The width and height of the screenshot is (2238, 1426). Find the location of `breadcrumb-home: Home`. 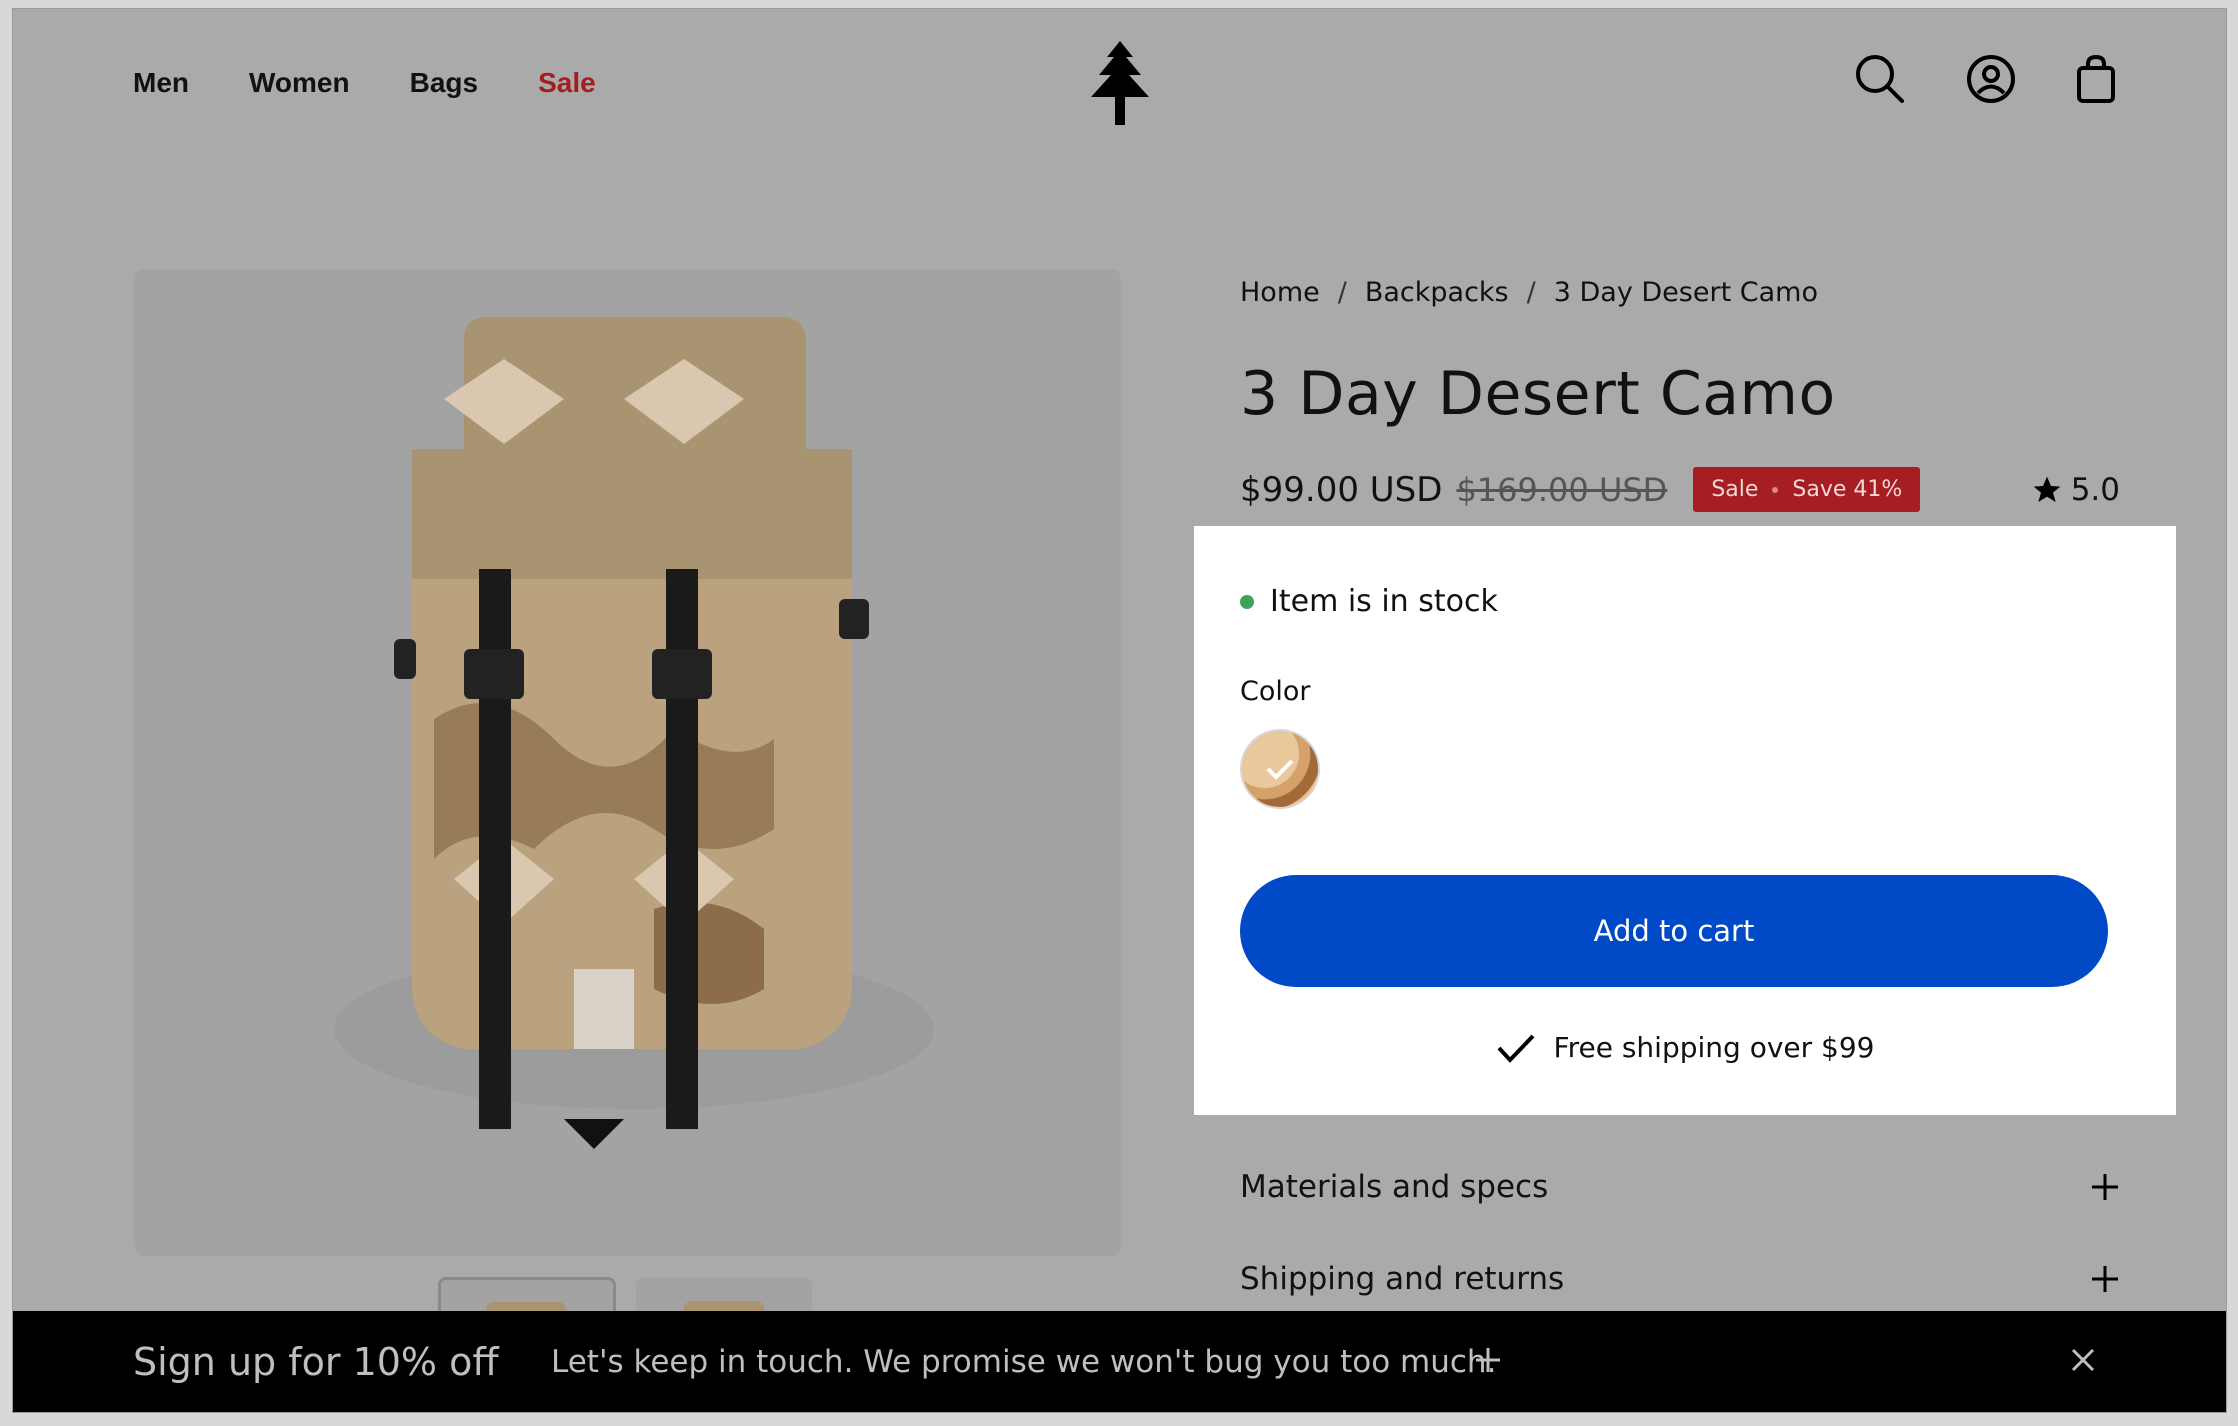

breadcrumb-home: Home is located at coordinates (1280, 292).